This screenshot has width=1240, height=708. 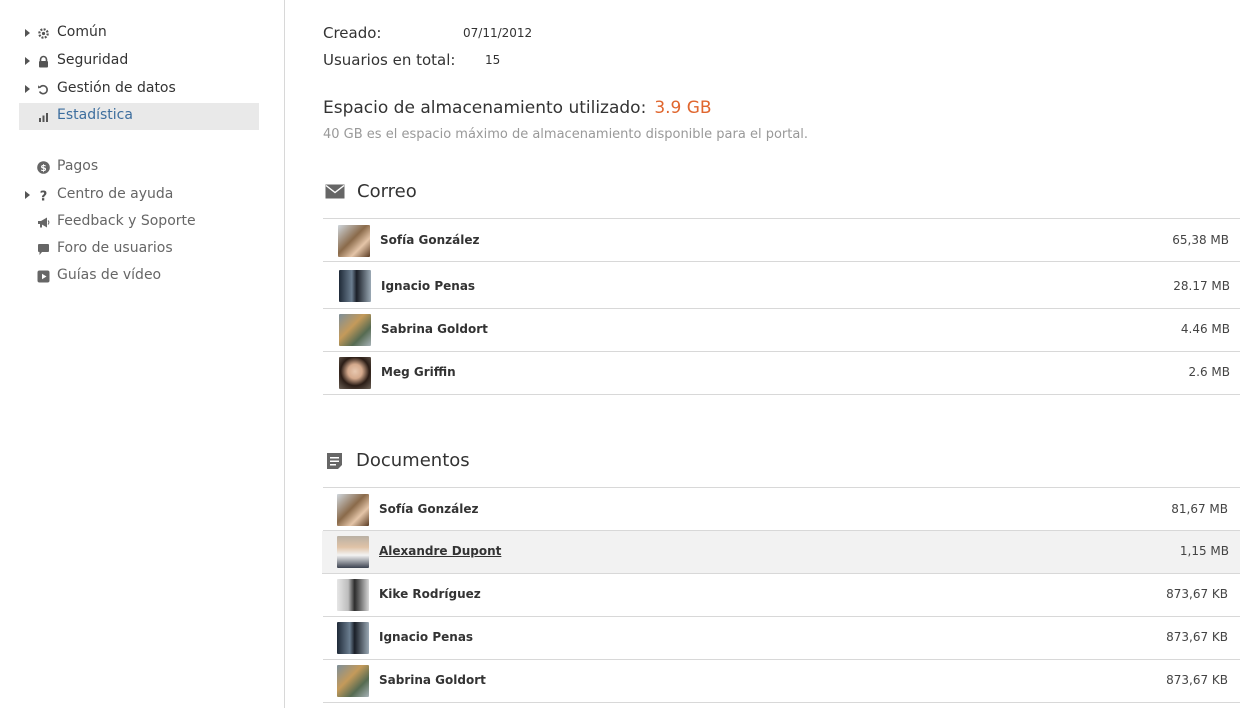 I want to click on sidebar-item-seguridad: Seguridad, so click(x=139, y=61).